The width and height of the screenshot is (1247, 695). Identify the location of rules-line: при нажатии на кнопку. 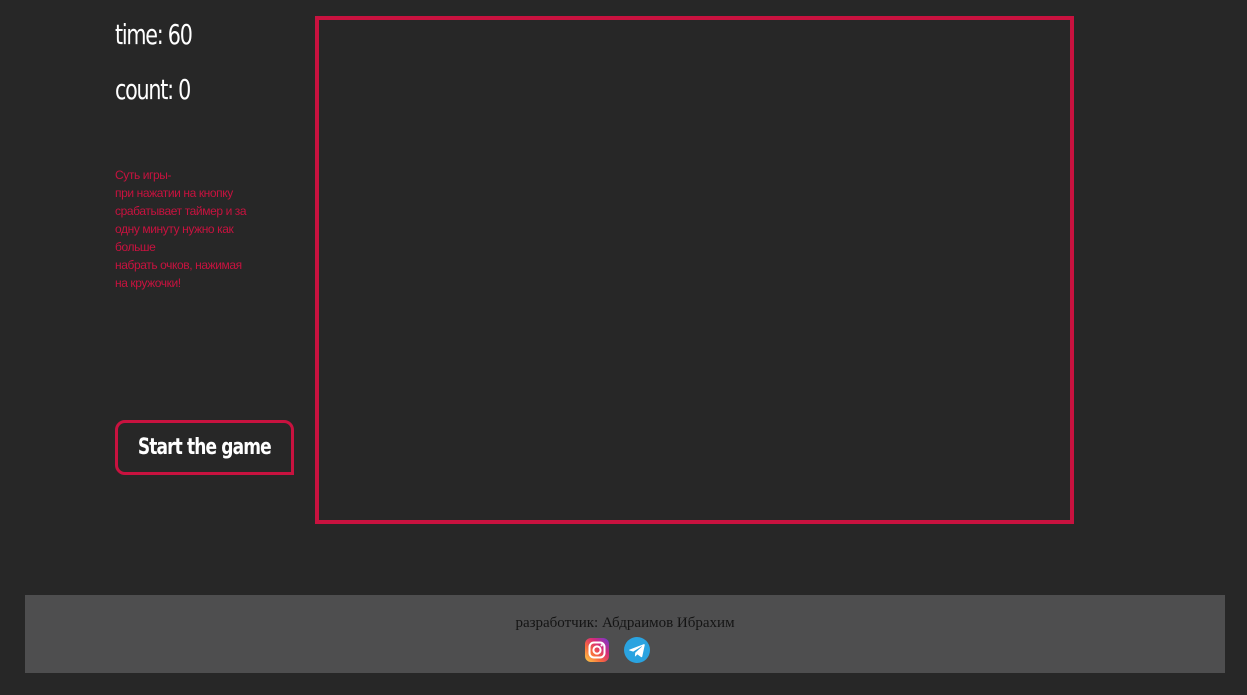
(174, 193).